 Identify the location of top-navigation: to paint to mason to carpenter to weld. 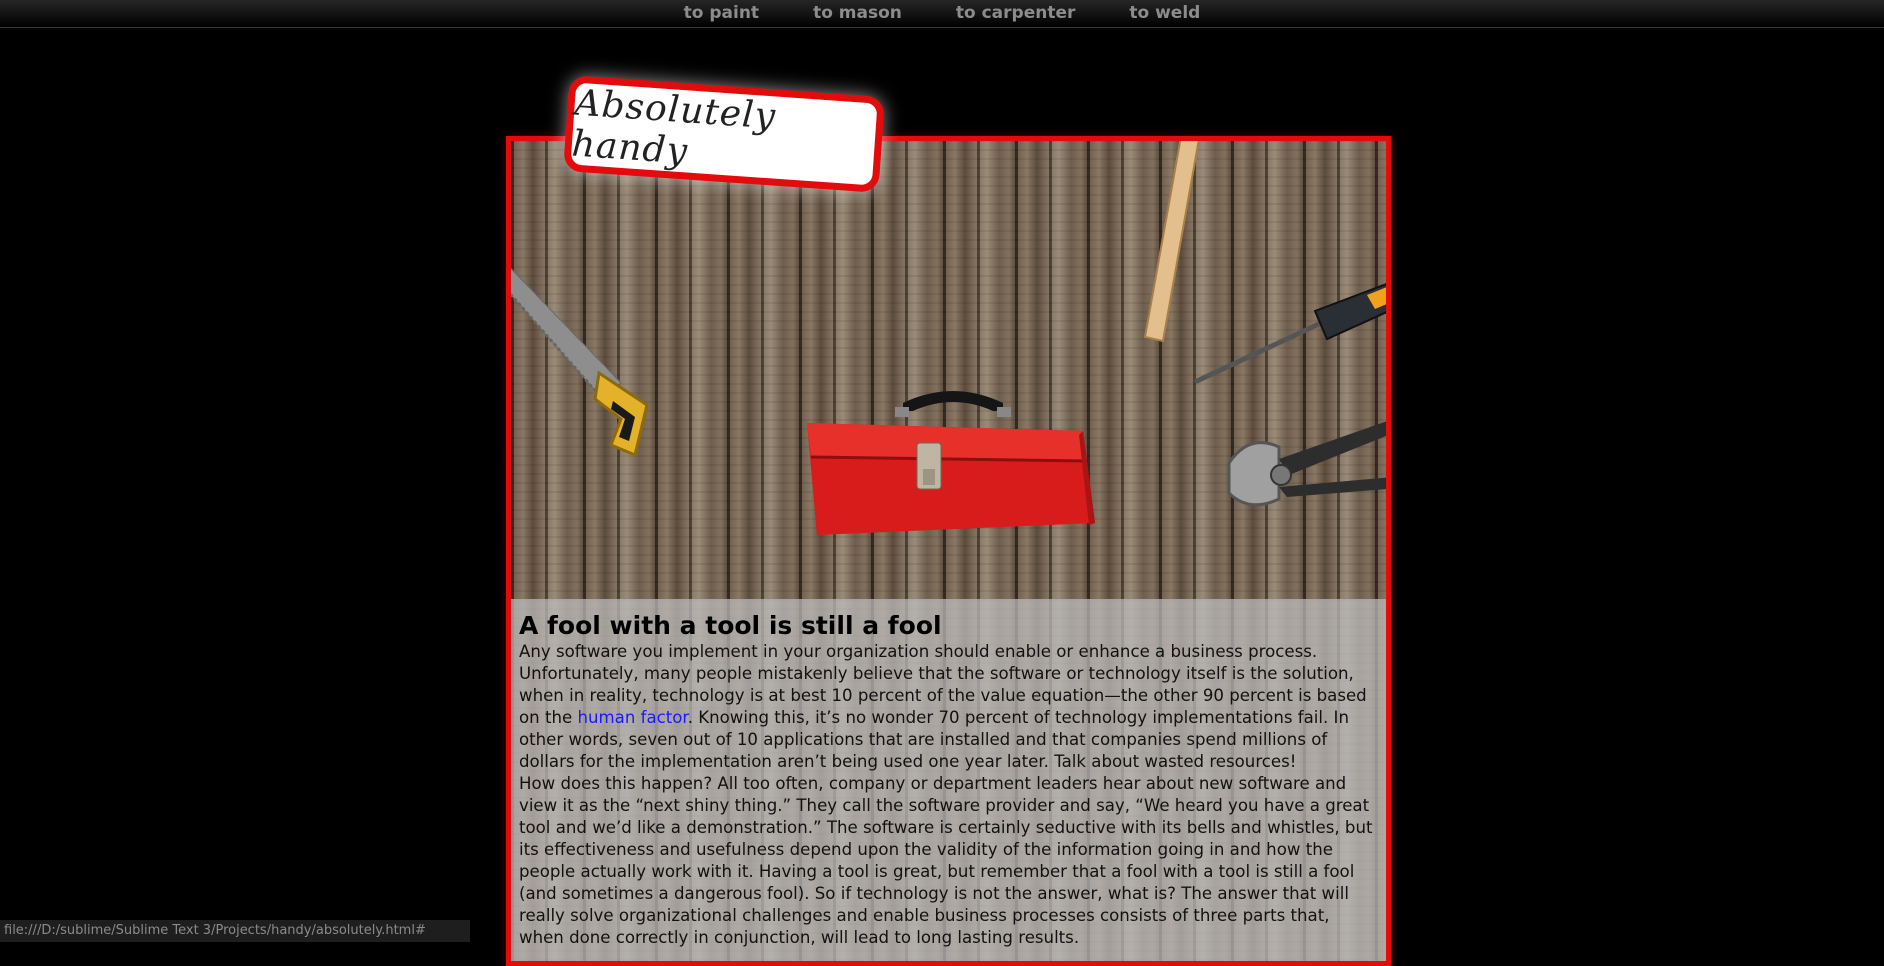
(942, 14).